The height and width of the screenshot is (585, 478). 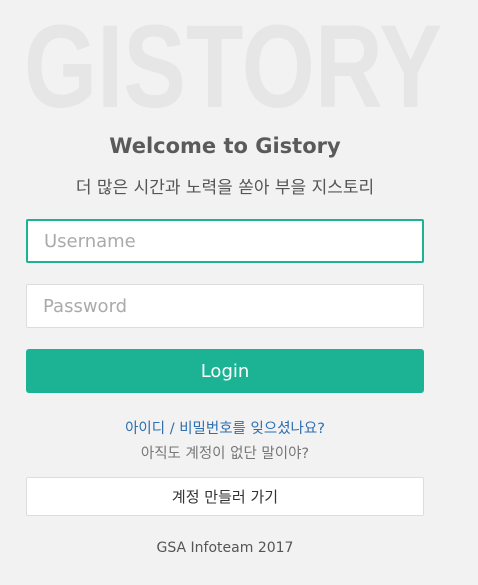 I want to click on create-account-button: 계정 만들러 가기, so click(x=225, y=496).